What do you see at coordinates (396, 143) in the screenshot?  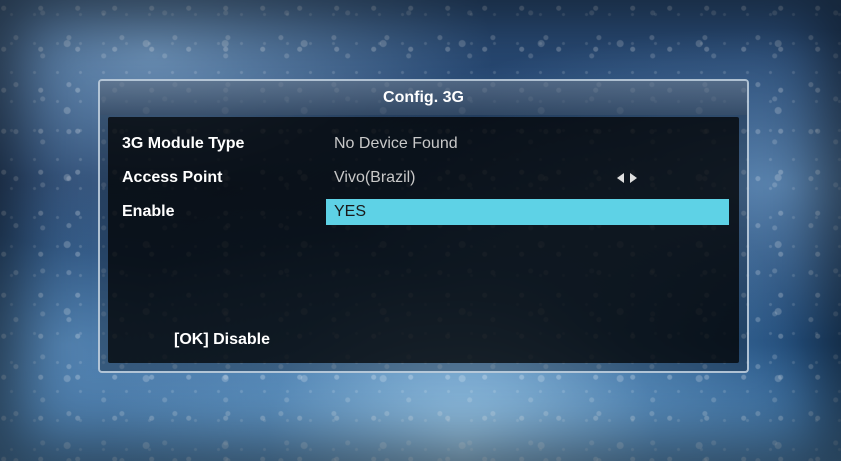 I see `setting-value-module-type: No Device Found` at bounding box center [396, 143].